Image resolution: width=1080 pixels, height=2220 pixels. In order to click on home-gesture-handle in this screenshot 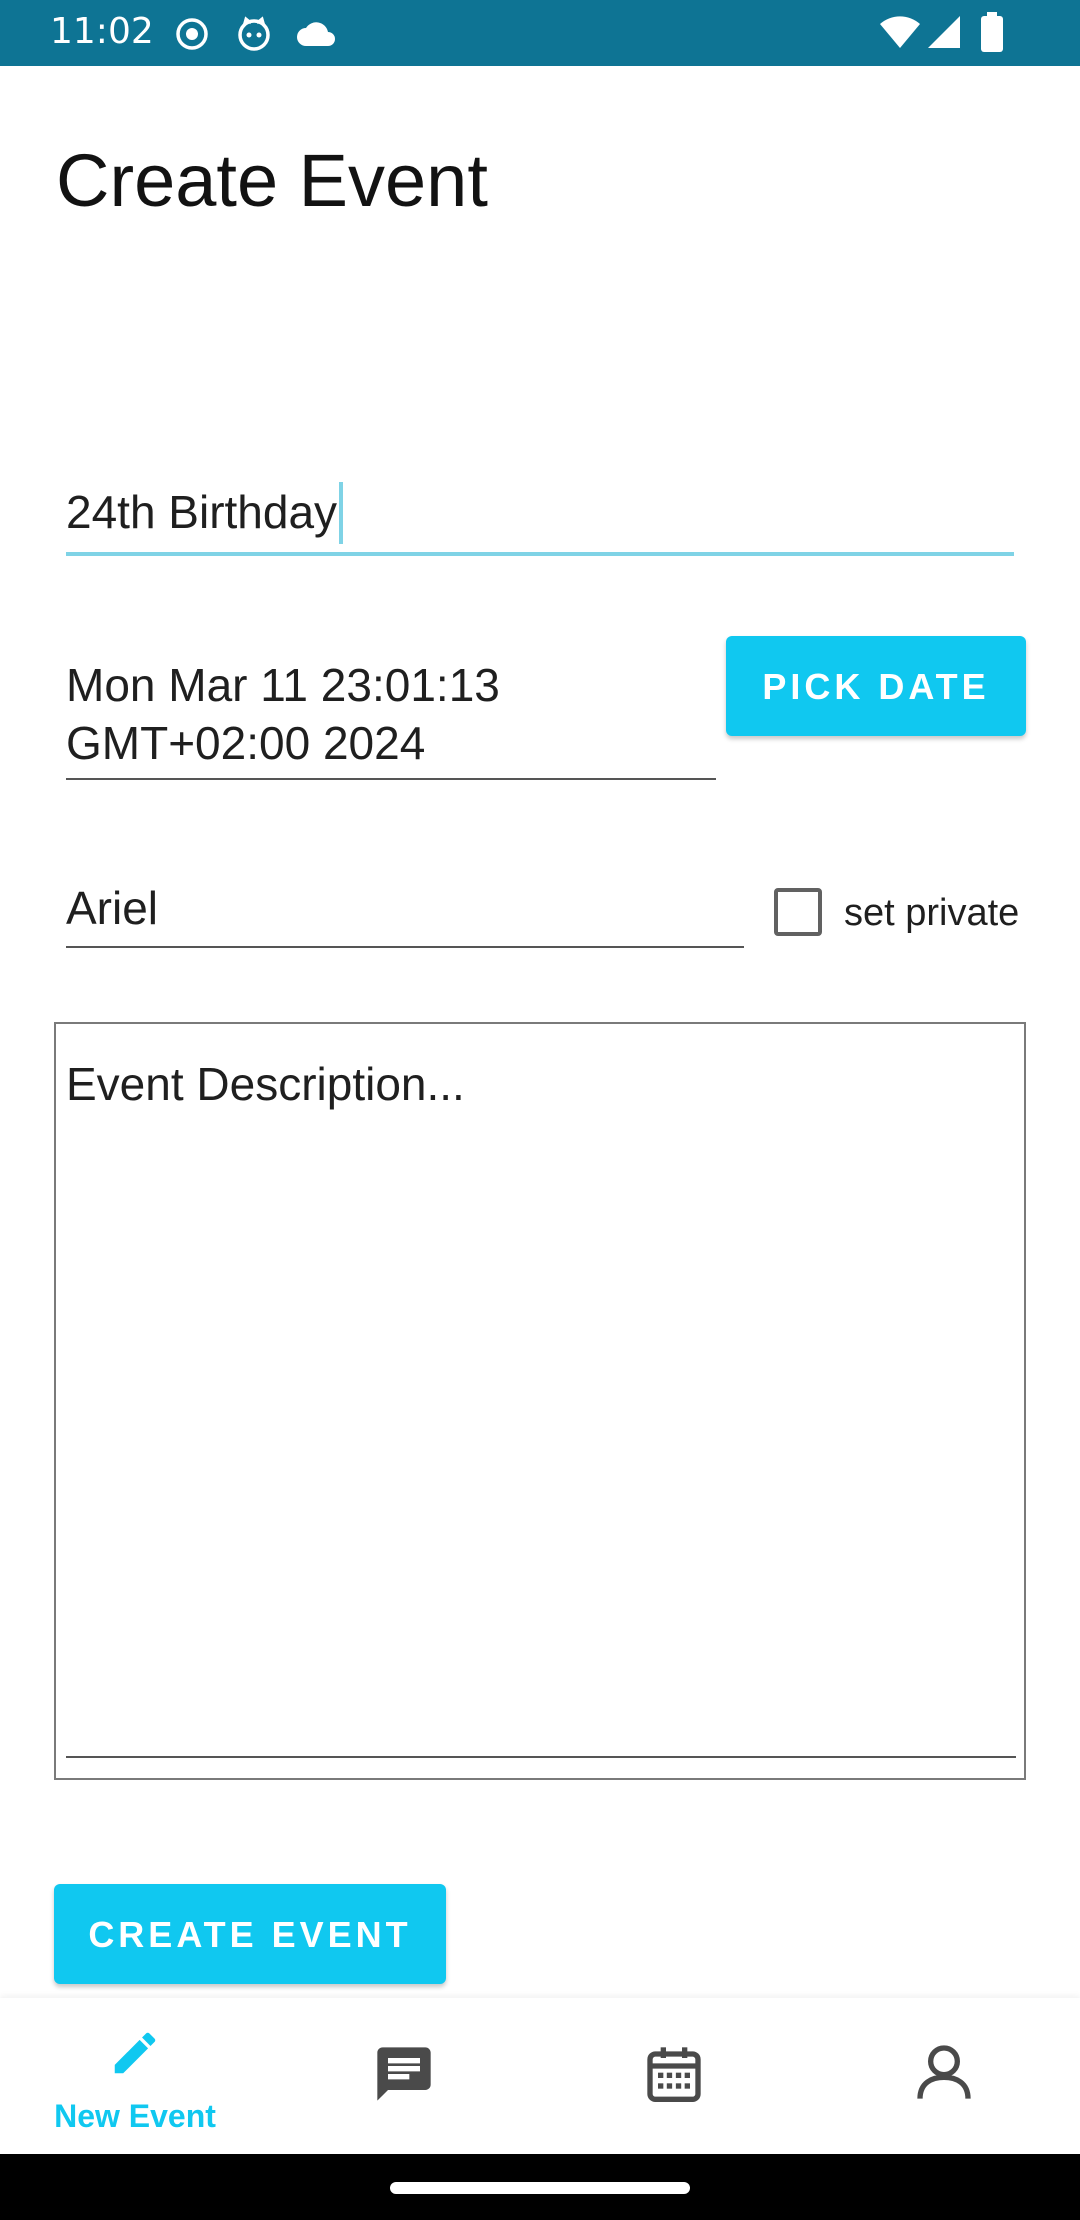, I will do `click(540, 2188)`.